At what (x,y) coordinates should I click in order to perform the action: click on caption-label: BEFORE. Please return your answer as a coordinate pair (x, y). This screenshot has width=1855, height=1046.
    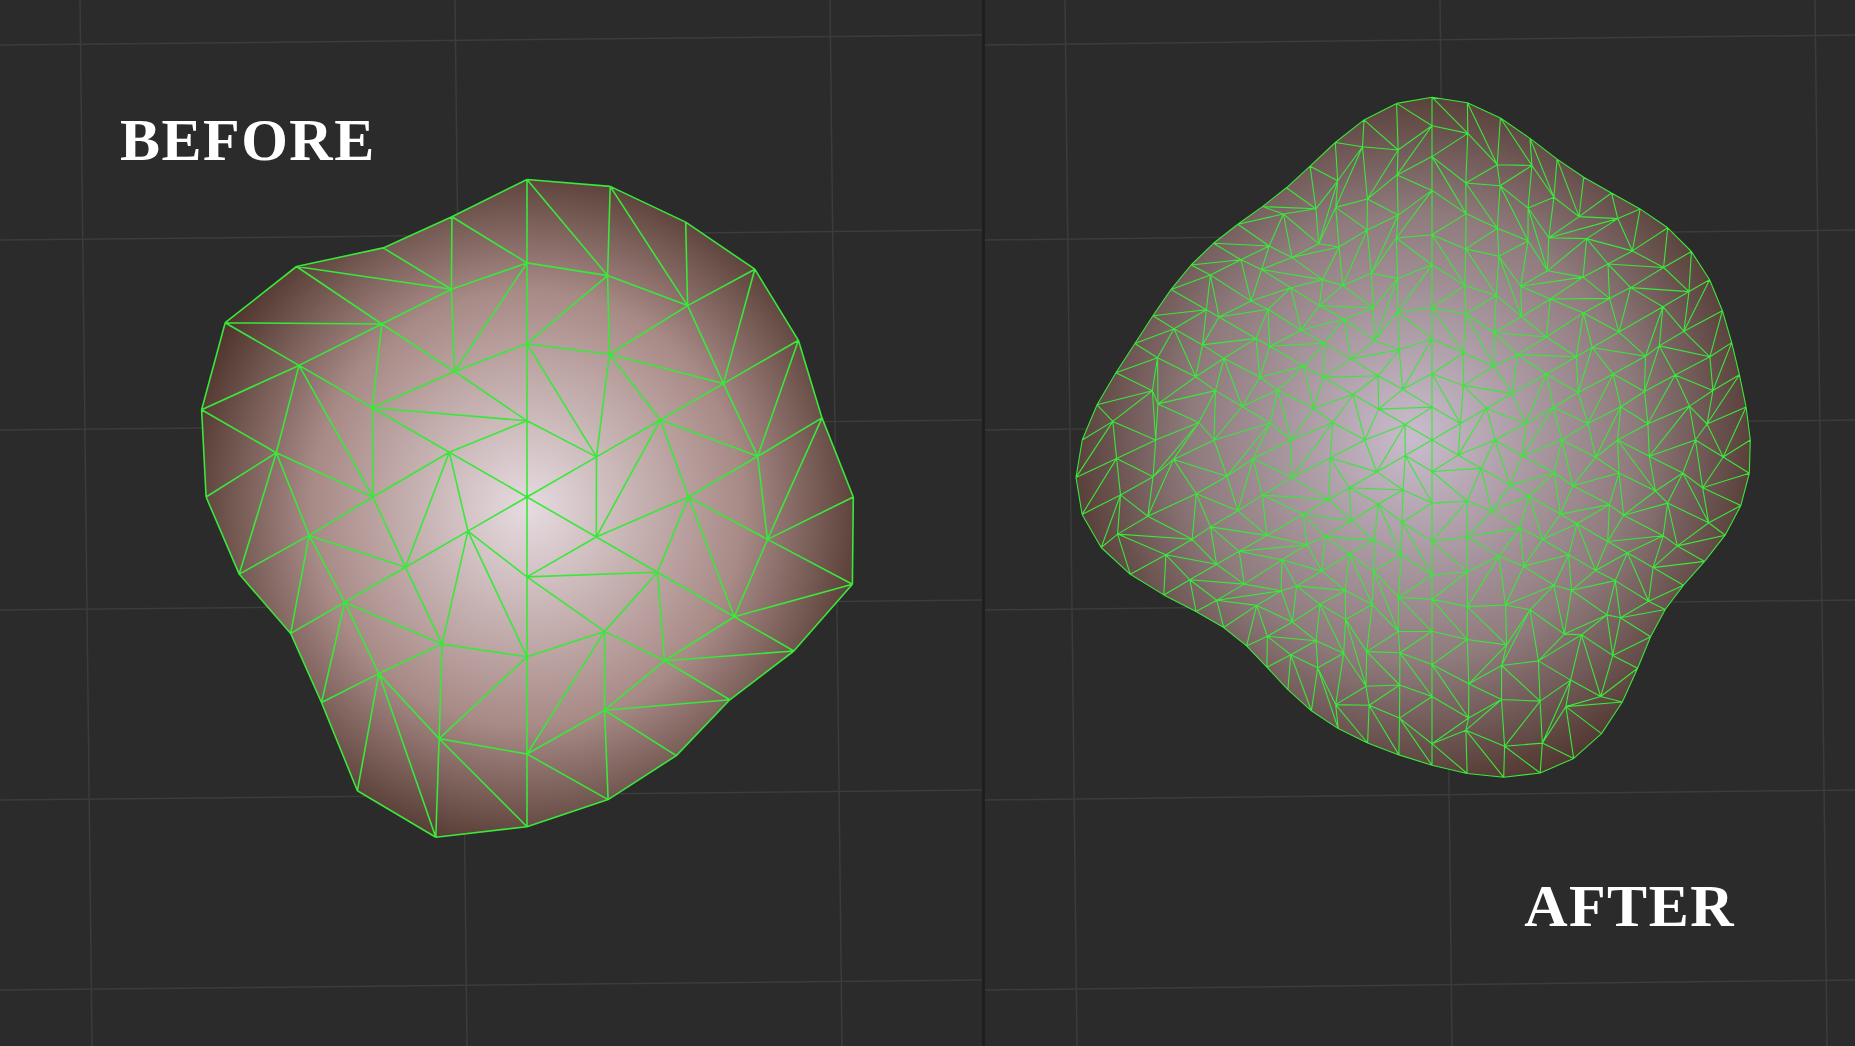
    Looking at the image, I should click on (248, 140).